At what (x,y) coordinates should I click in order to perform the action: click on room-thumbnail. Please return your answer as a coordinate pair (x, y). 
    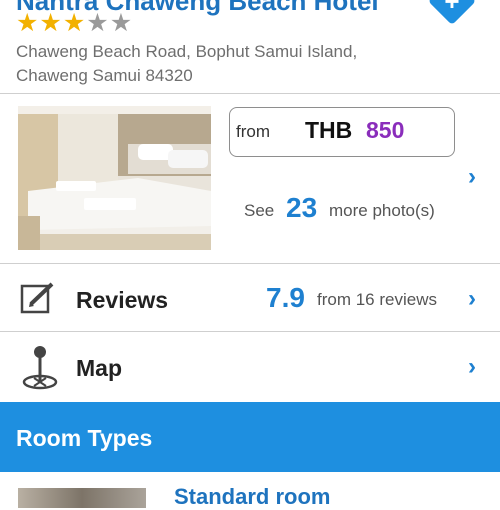
    Looking at the image, I should click on (82, 498).